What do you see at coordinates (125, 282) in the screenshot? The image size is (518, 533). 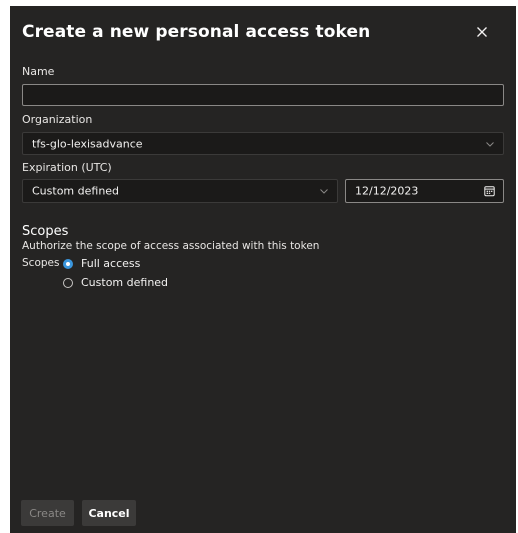 I see `radio-custom-defined-label: Custom defined` at bounding box center [125, 282].